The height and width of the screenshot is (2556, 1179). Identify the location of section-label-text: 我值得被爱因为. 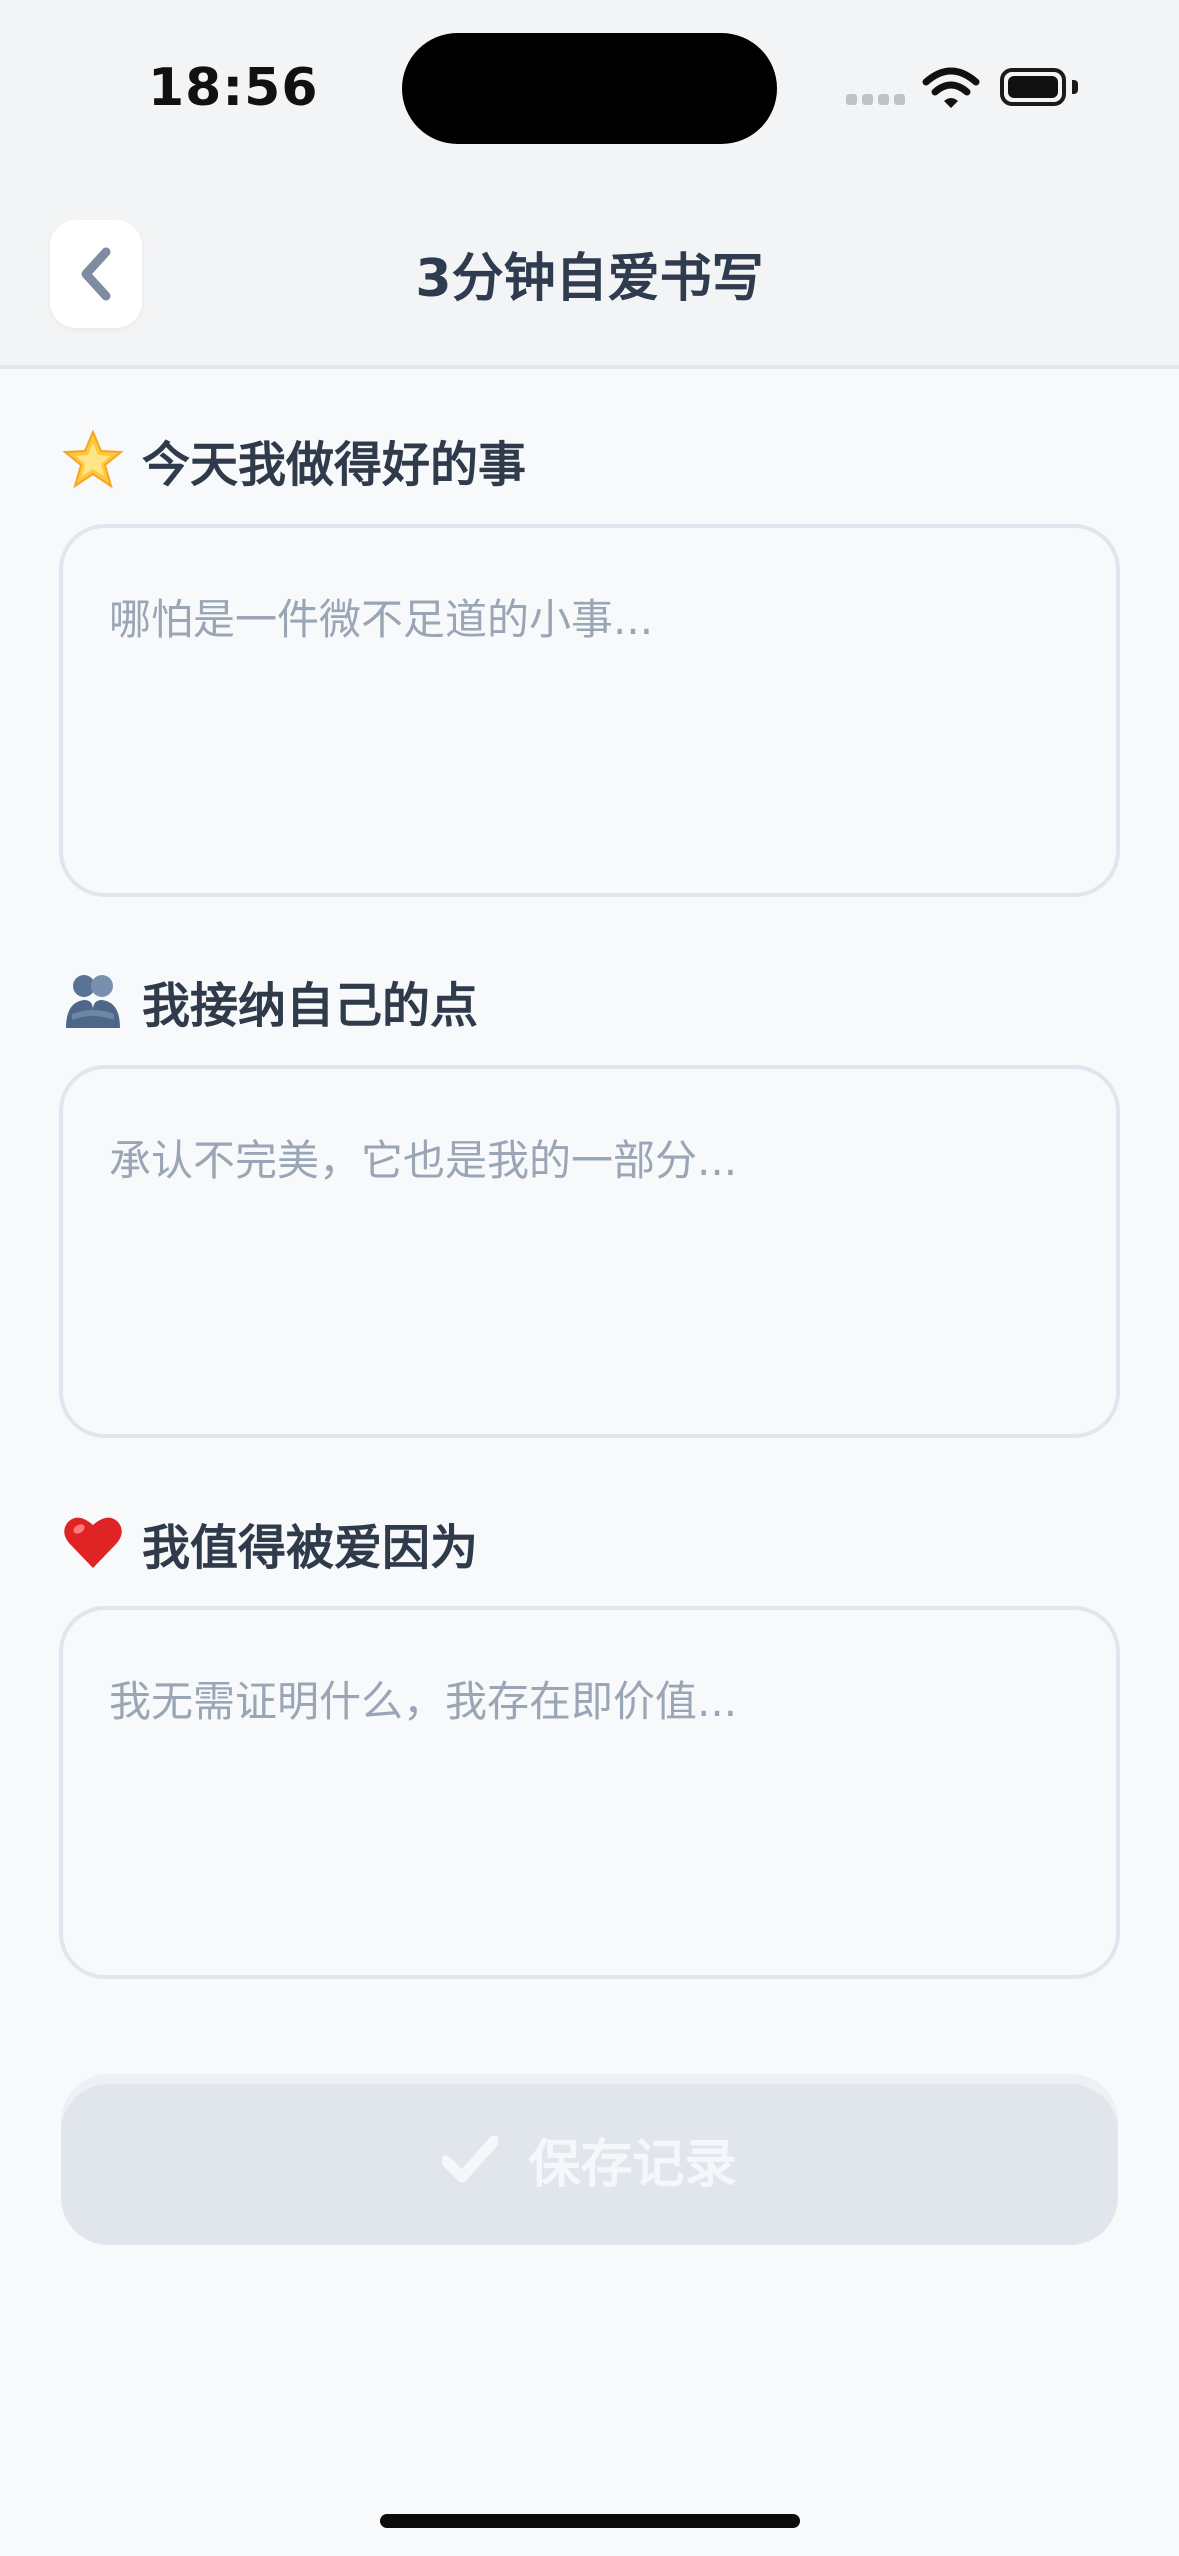
(310, 1548).